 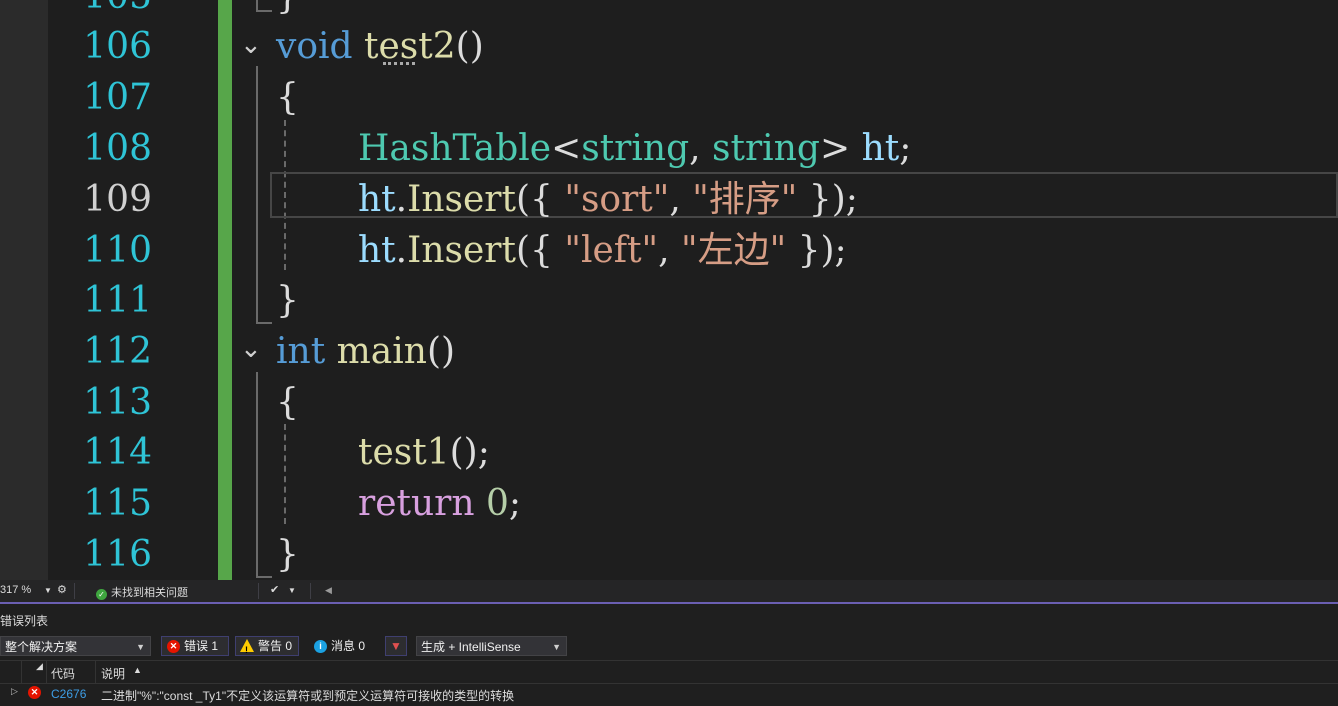 What do you see at coordinates (113, 673) in the screenshot?
I see `column-description: 说明` at bounding box center [113, 673].